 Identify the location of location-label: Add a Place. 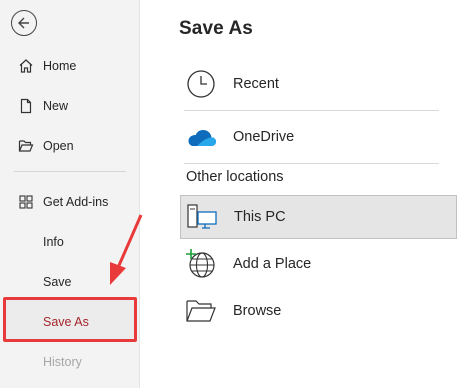
(272, 264).